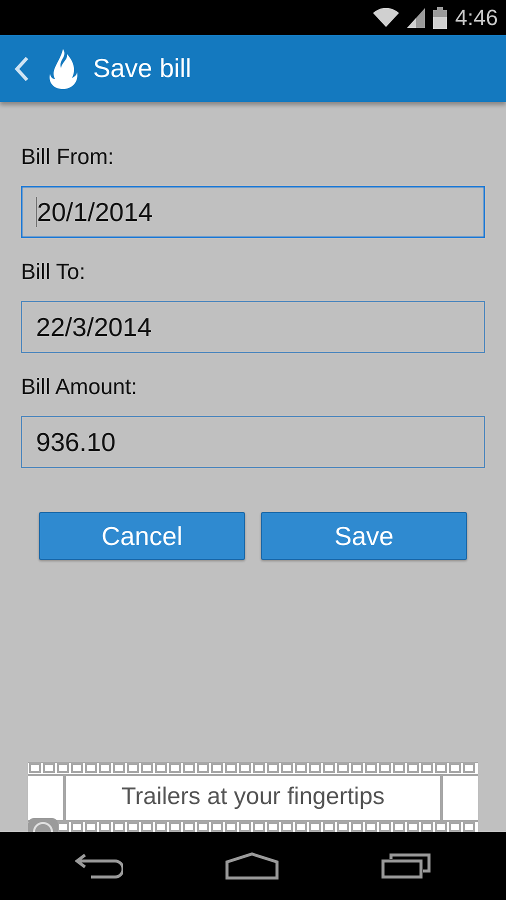  What do you see at coordinates (63, 69) in the screenshot?
I see `flame-icon` at bounding box center [63, 69].